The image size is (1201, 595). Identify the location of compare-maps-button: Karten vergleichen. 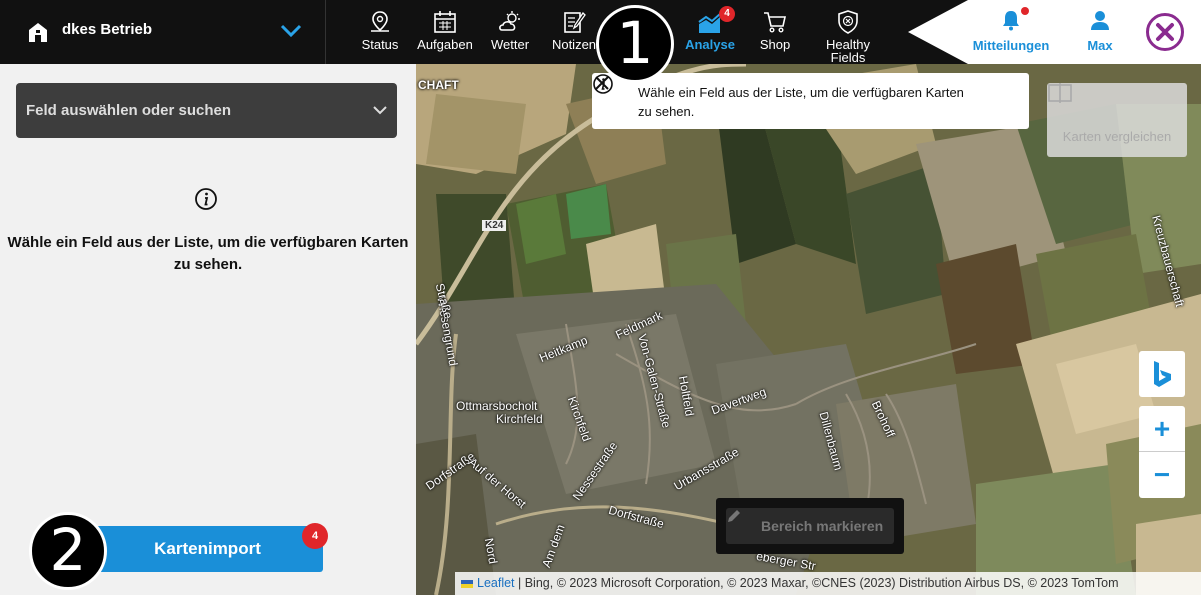
(1117, 120).